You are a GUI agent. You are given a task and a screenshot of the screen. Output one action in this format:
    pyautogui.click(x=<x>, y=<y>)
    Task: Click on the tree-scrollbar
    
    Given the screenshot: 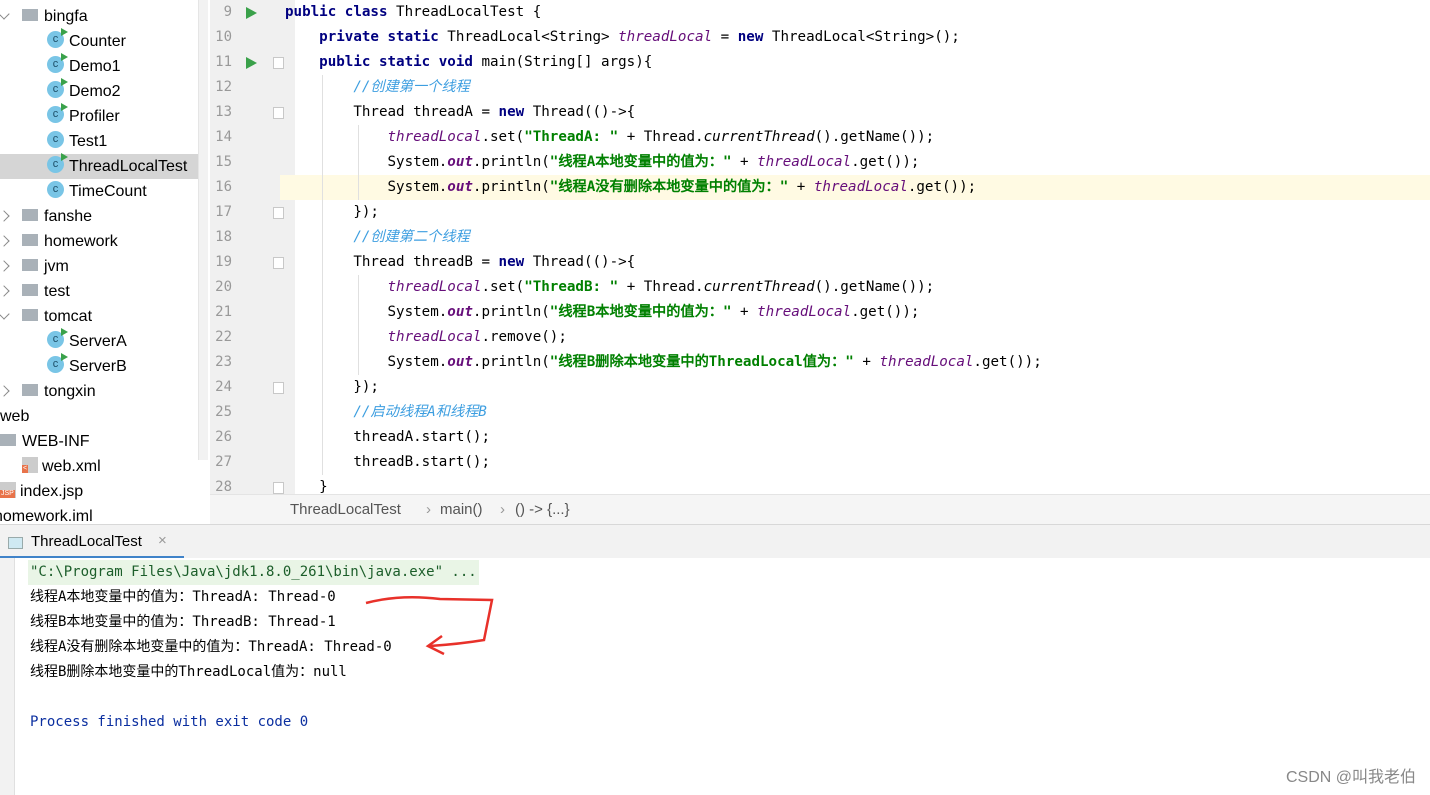 What is the action you would take?
    pyautogui.click(x=203, y=230)
    